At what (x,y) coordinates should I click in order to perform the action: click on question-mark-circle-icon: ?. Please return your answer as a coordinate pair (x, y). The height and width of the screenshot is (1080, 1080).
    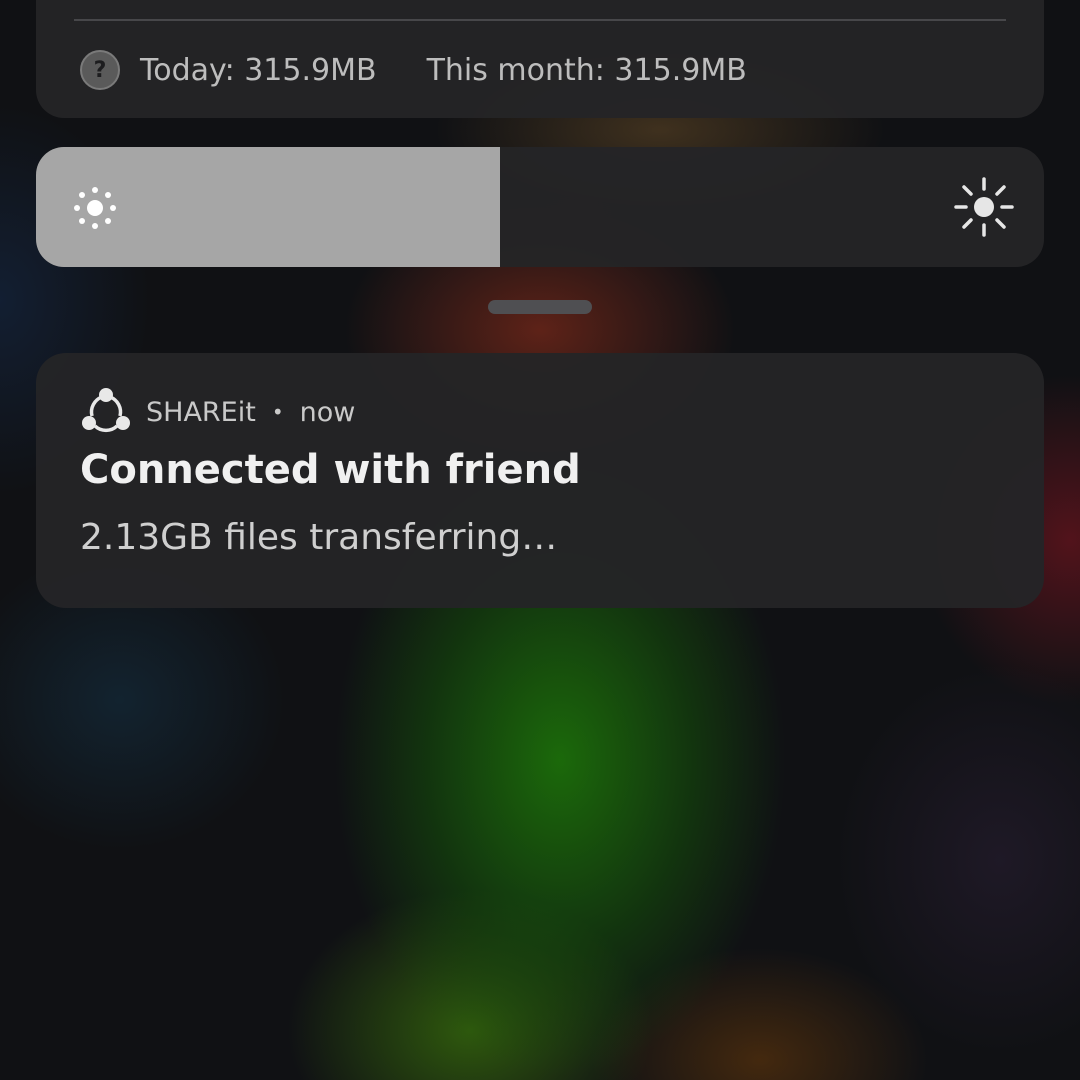
    Looking at the image, I should click on (100, 70).